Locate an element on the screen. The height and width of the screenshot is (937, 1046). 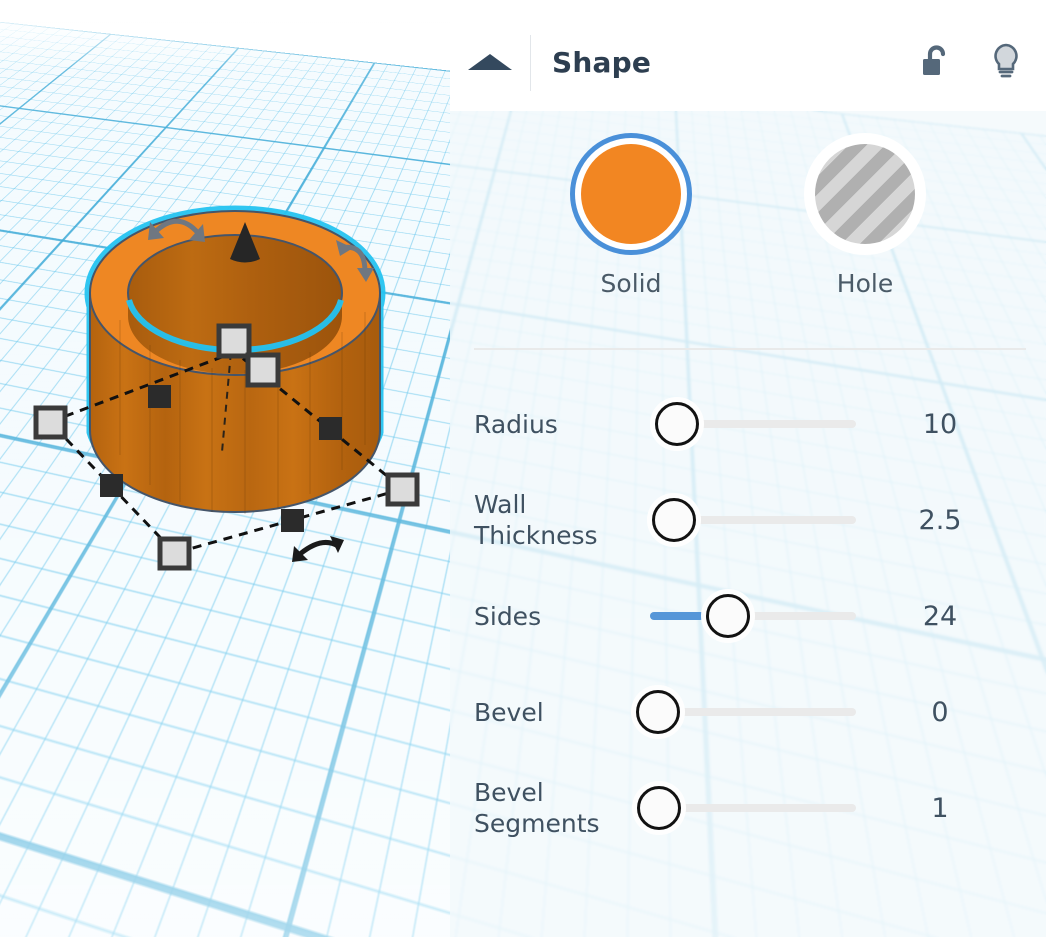
slider-value-bevel: 0 is located at coordinates (940, 712).